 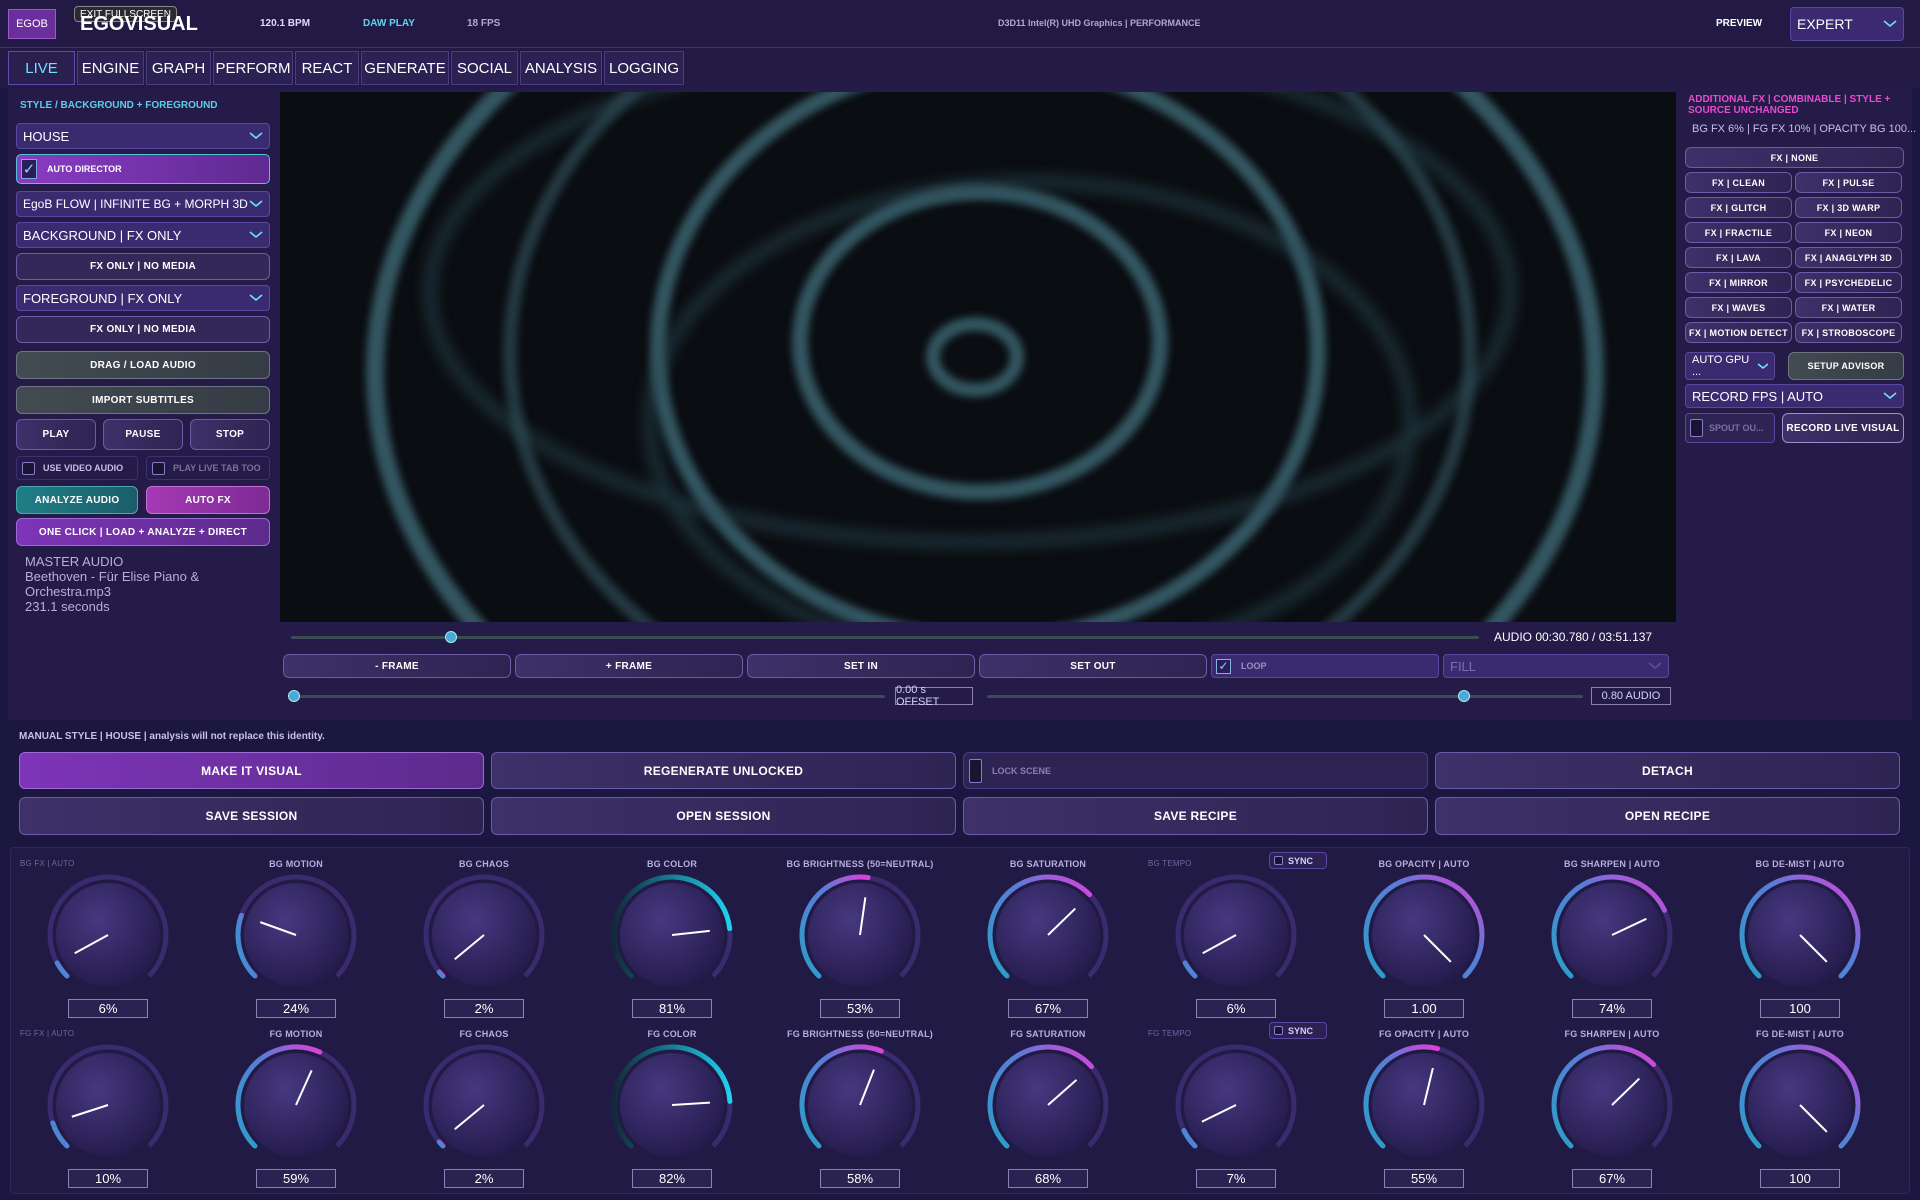 I want to click on knob-fg-brightness-50-neutral: FG BRIGHTNESS (50=NEUTRAL) 58%, so click(x=860, y=1105).